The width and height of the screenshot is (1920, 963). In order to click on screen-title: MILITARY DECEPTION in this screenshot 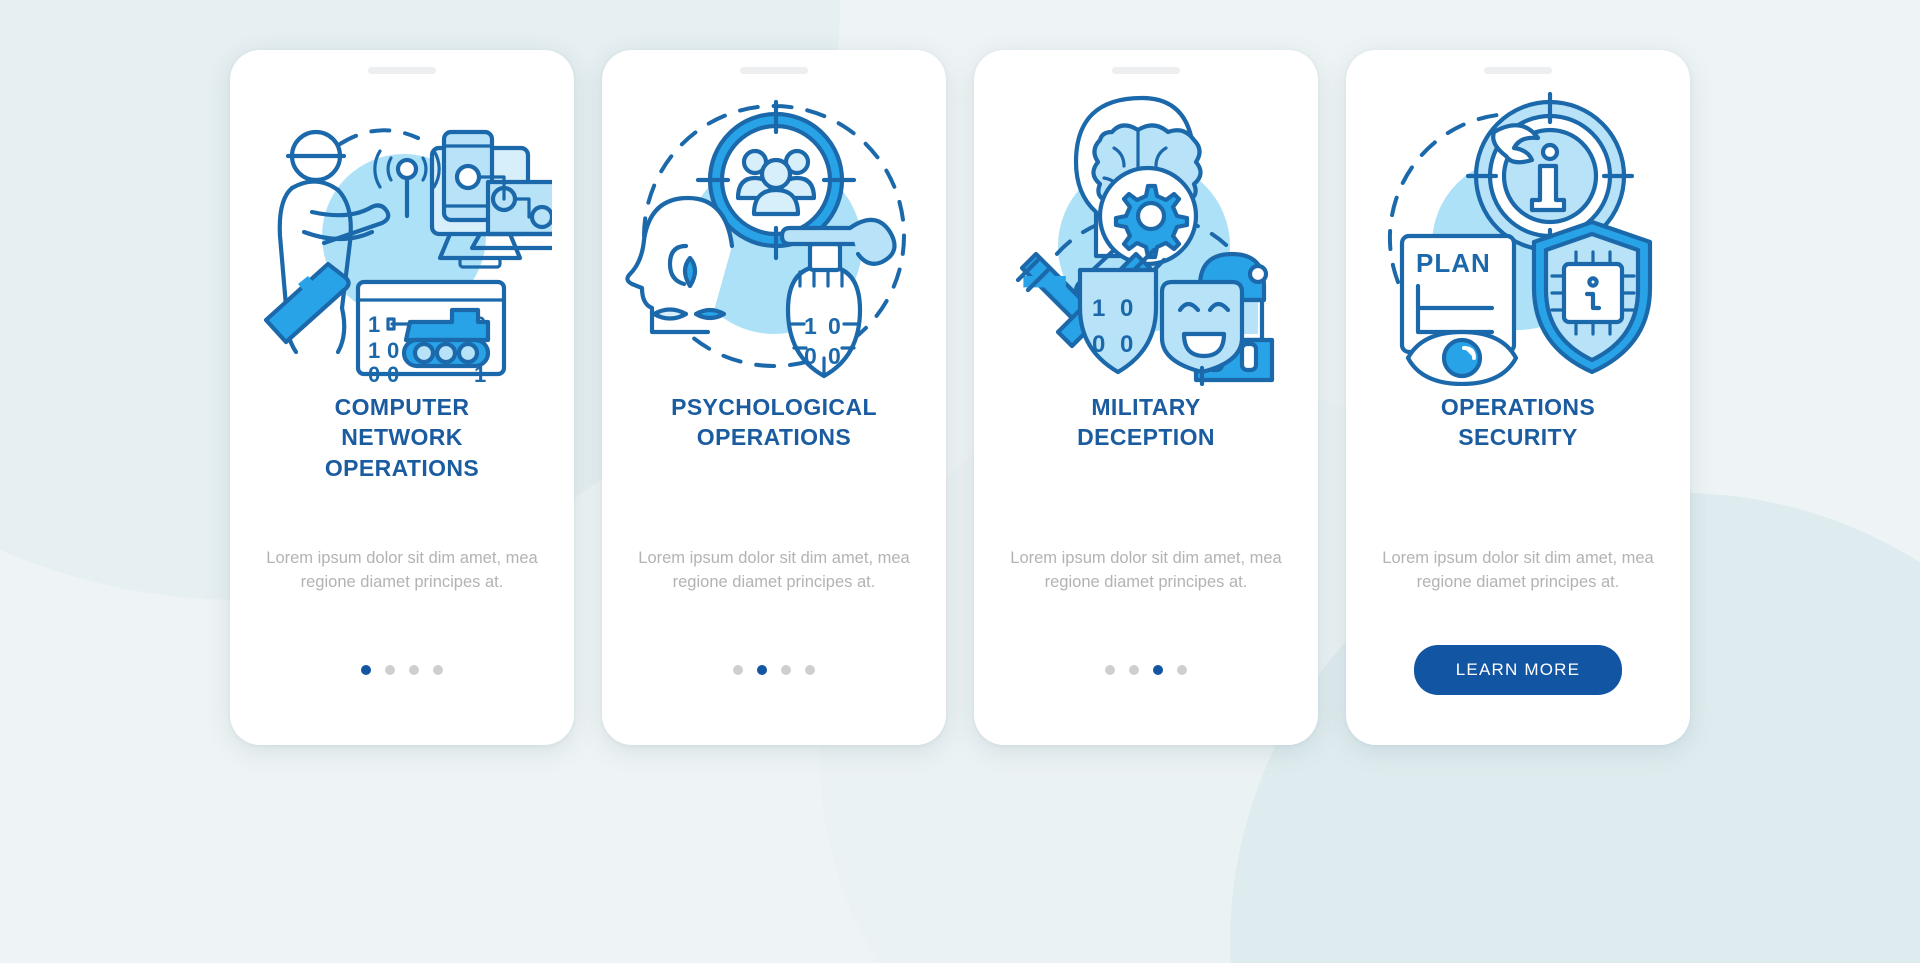, I will do `click(1146, 422)`.